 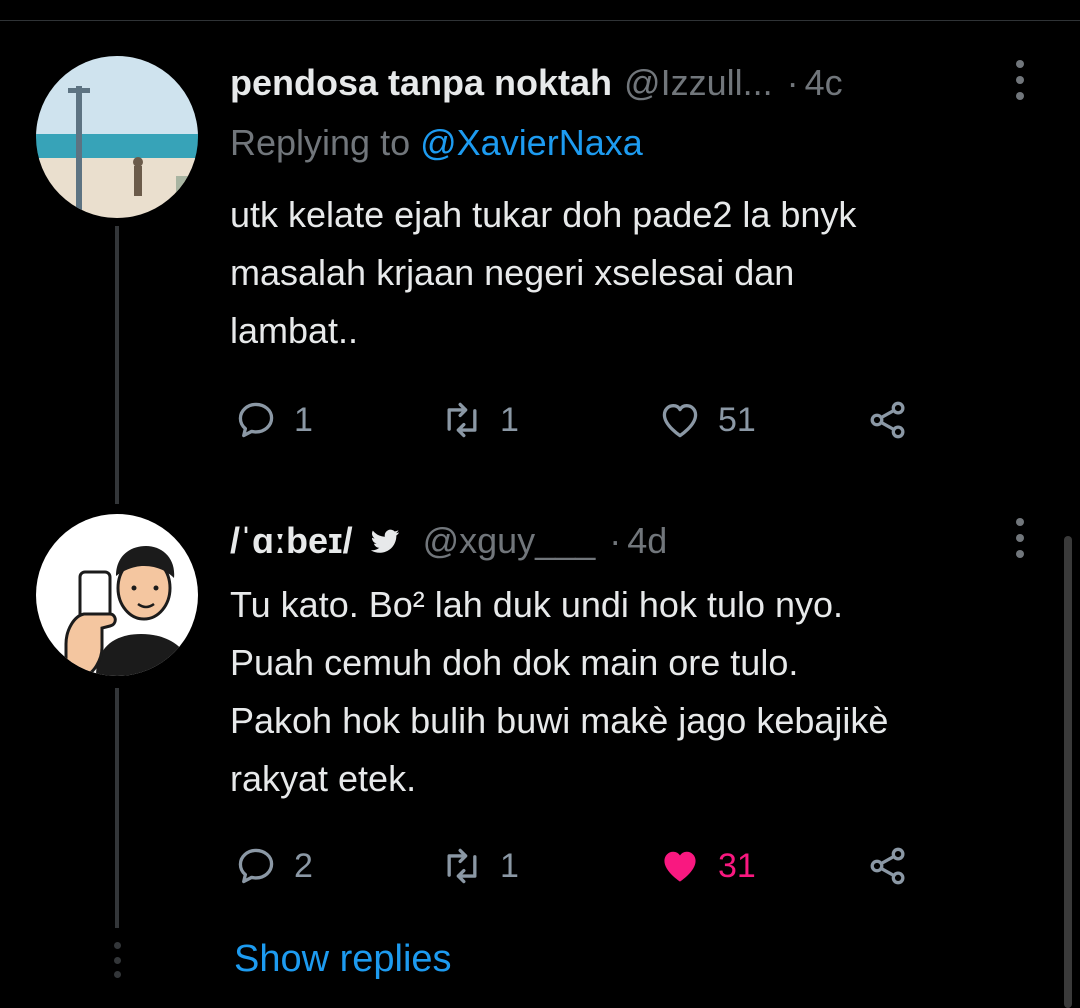 I want to click on top-divider, so click(x=540, y=20).